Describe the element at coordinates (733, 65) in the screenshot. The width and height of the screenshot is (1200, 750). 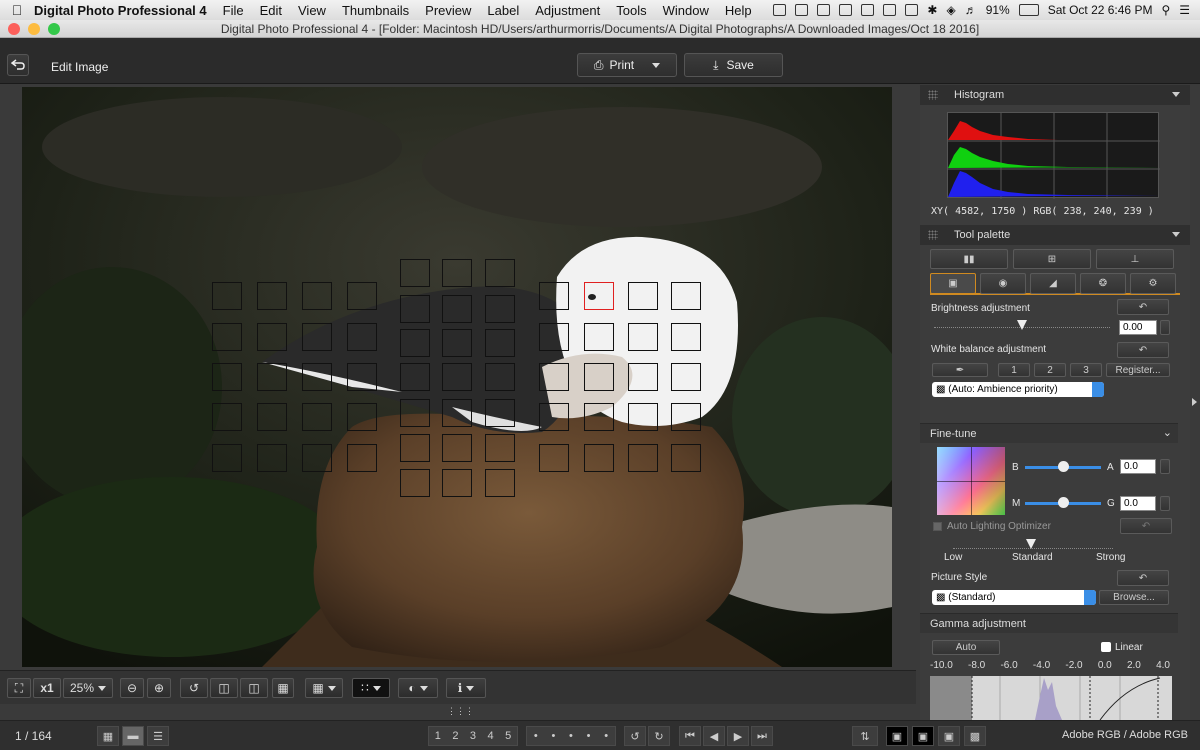
I see `save-button: ⤓ Save` at that location.